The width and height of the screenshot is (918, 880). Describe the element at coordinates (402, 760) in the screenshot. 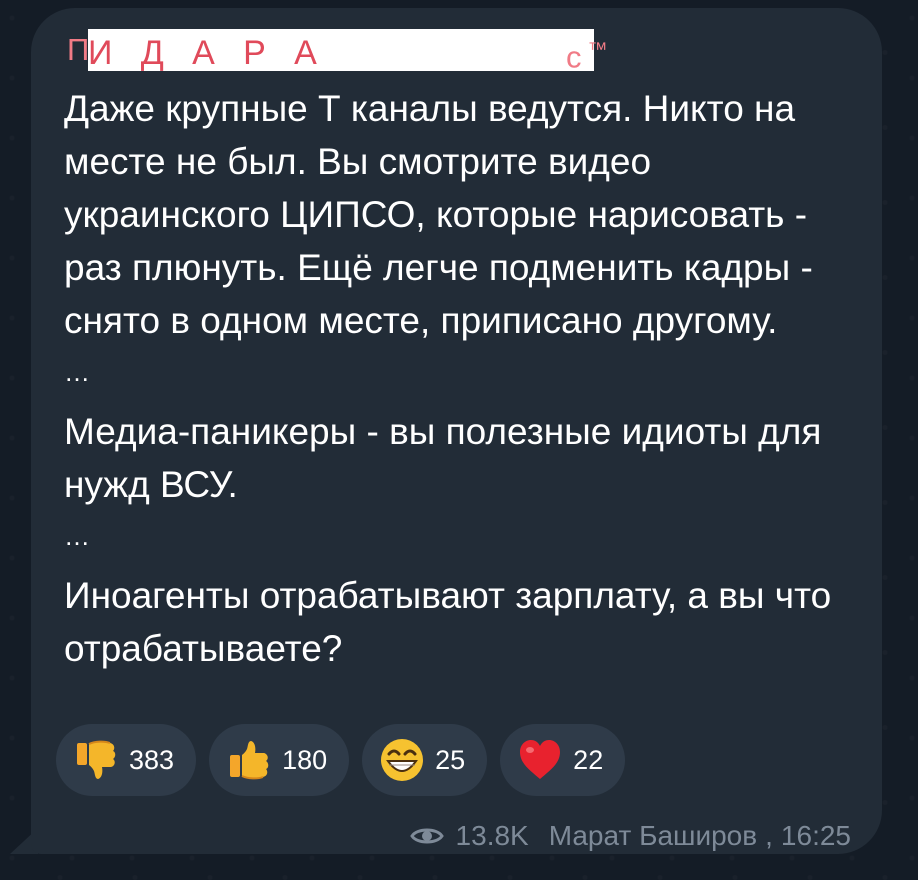

I see `grinning-face-icon` at that location.